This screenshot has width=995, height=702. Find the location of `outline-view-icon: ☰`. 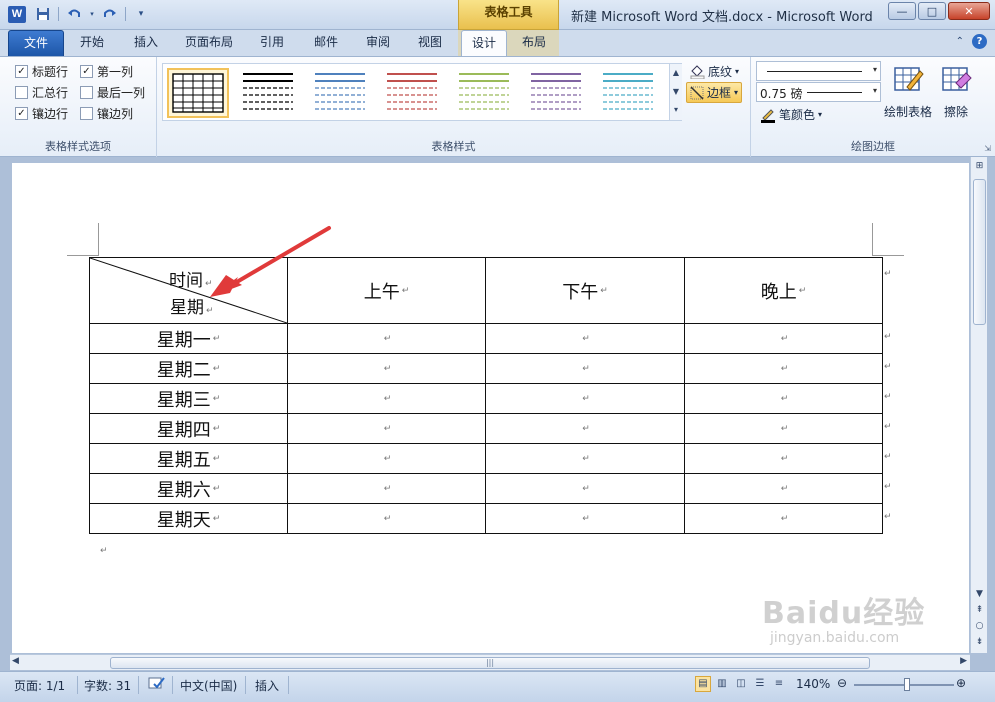

outline-view-icon: ☰ is located at coordinates (760, 684).